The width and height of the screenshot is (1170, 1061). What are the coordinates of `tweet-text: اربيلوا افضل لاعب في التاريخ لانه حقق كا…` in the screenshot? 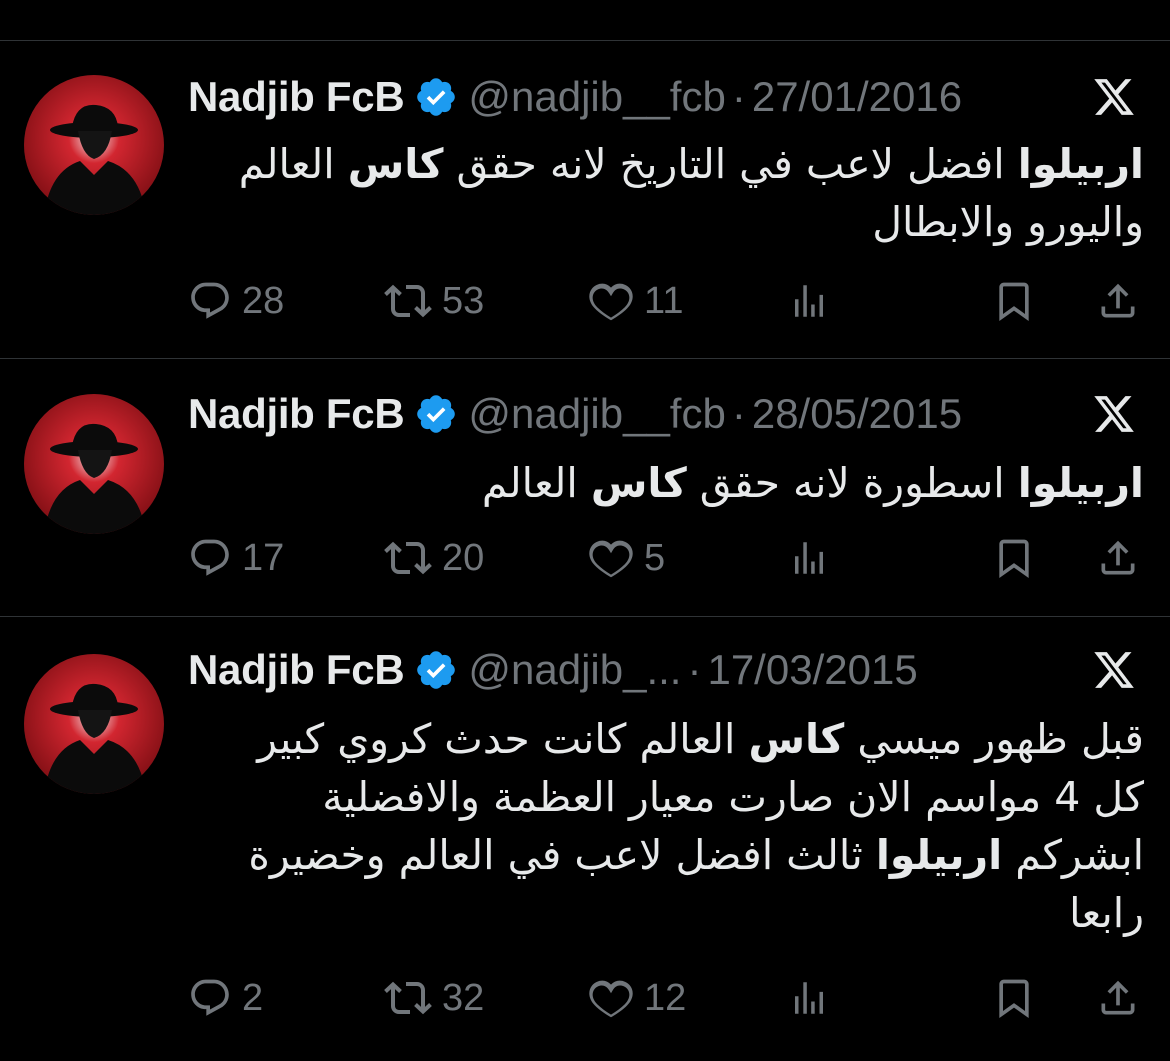 It's located at (666, 193).